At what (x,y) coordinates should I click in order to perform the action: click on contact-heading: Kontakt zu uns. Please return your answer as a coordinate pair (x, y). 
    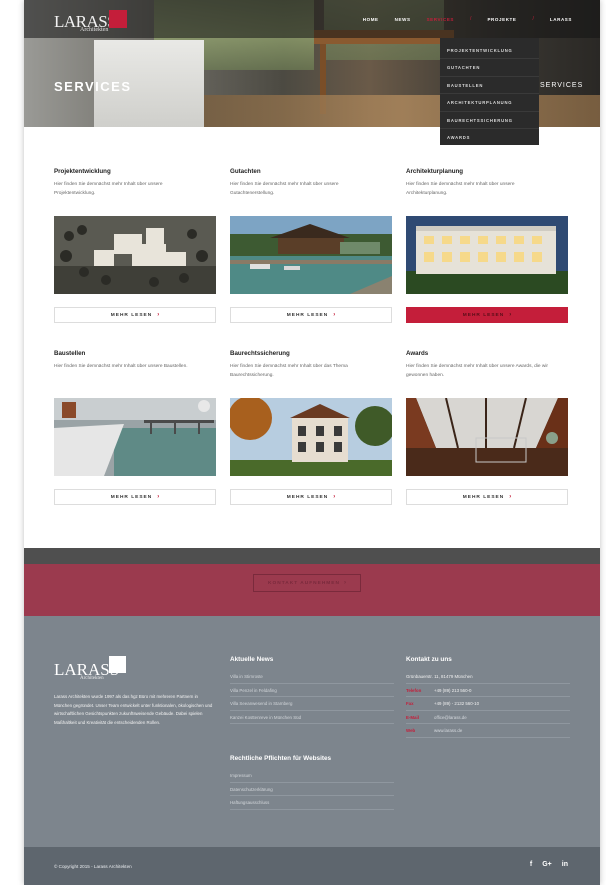
    Looking at the image, I should click on (429, 659).